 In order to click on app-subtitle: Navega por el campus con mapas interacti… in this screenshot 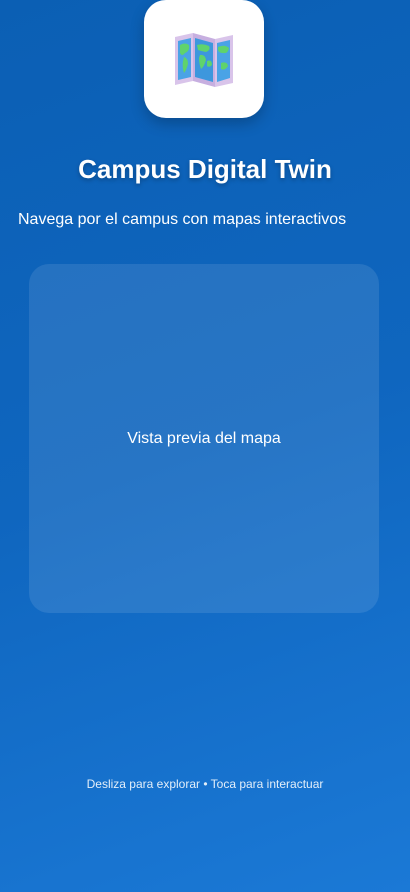, I will do `click(182, 219)`.